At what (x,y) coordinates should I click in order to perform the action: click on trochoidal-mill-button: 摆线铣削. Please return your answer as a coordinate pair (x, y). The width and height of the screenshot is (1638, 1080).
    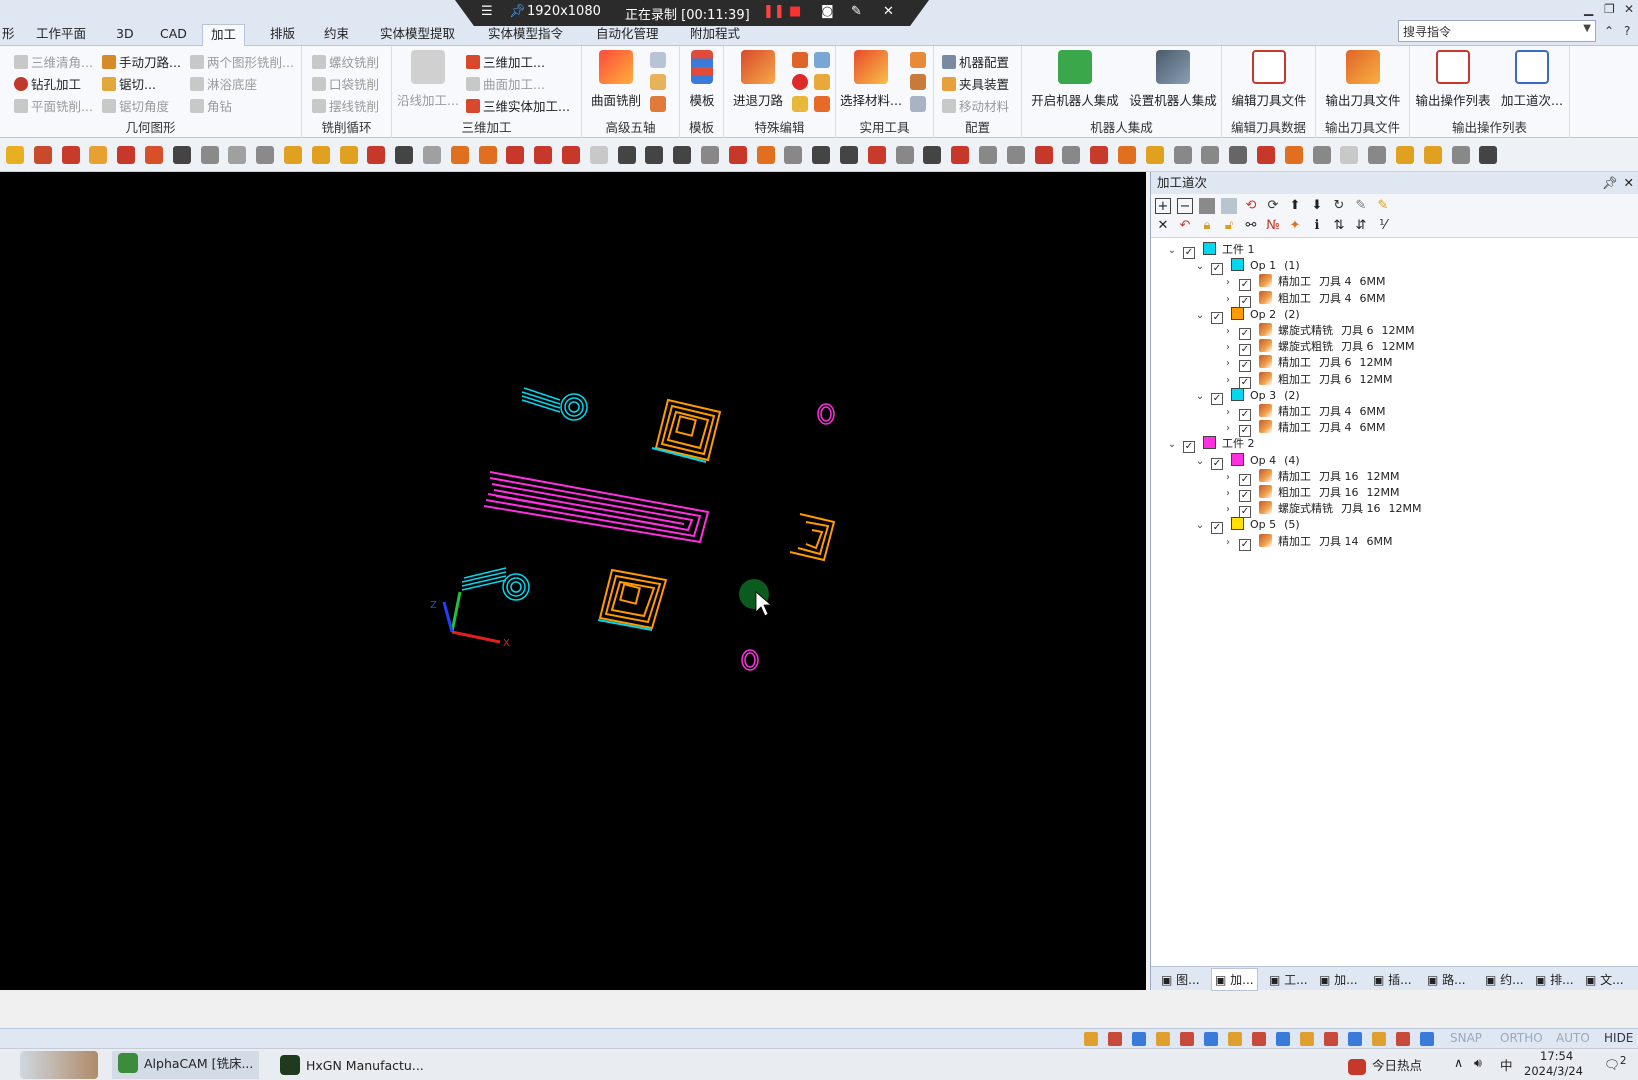
    Looking at the image, I should click on (345, 105).